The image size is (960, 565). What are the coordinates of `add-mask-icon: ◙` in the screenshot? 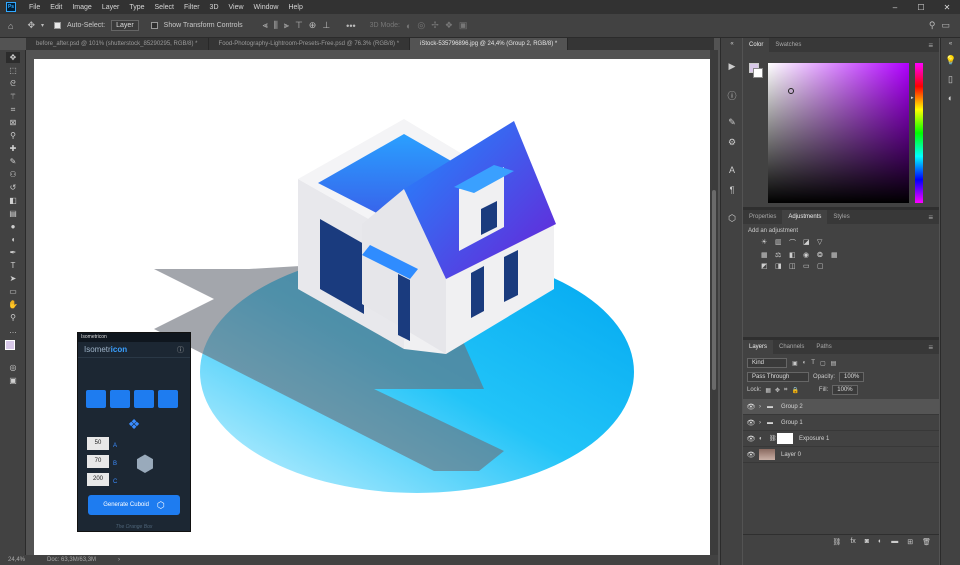 It's located at (867, 541).